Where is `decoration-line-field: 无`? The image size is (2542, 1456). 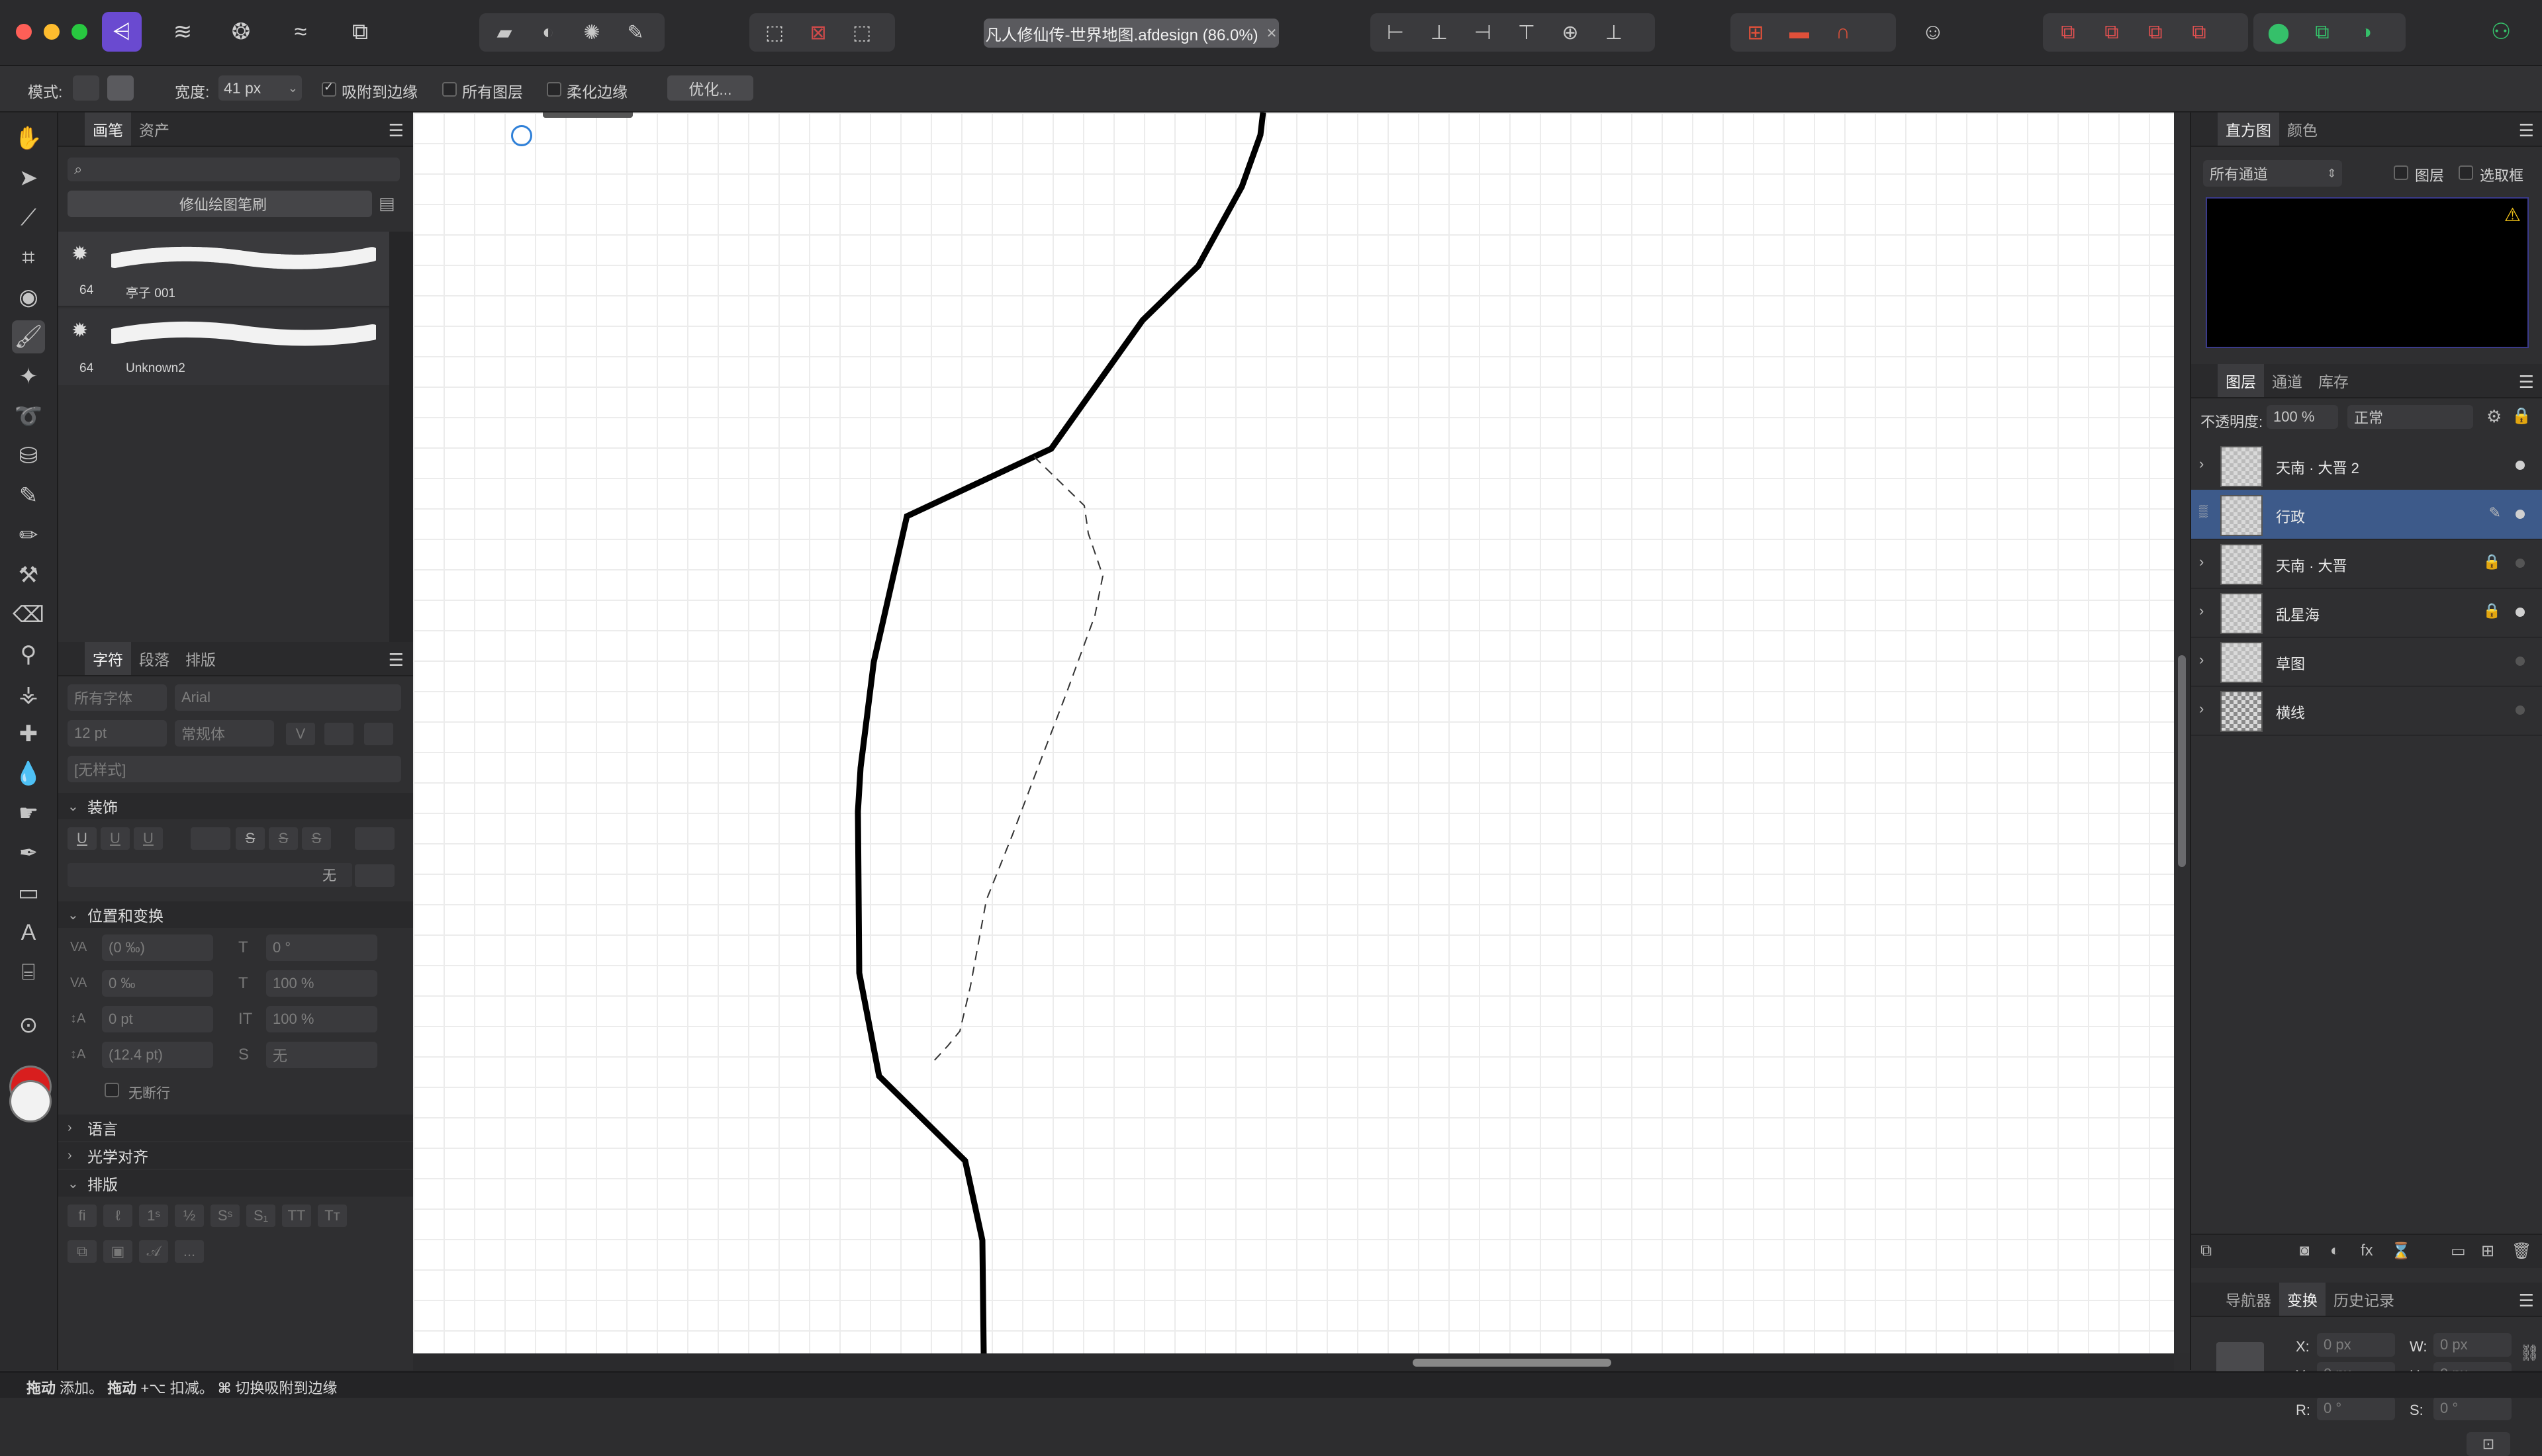 decoration-line-field: 无 is located at coordinates (210, 875).